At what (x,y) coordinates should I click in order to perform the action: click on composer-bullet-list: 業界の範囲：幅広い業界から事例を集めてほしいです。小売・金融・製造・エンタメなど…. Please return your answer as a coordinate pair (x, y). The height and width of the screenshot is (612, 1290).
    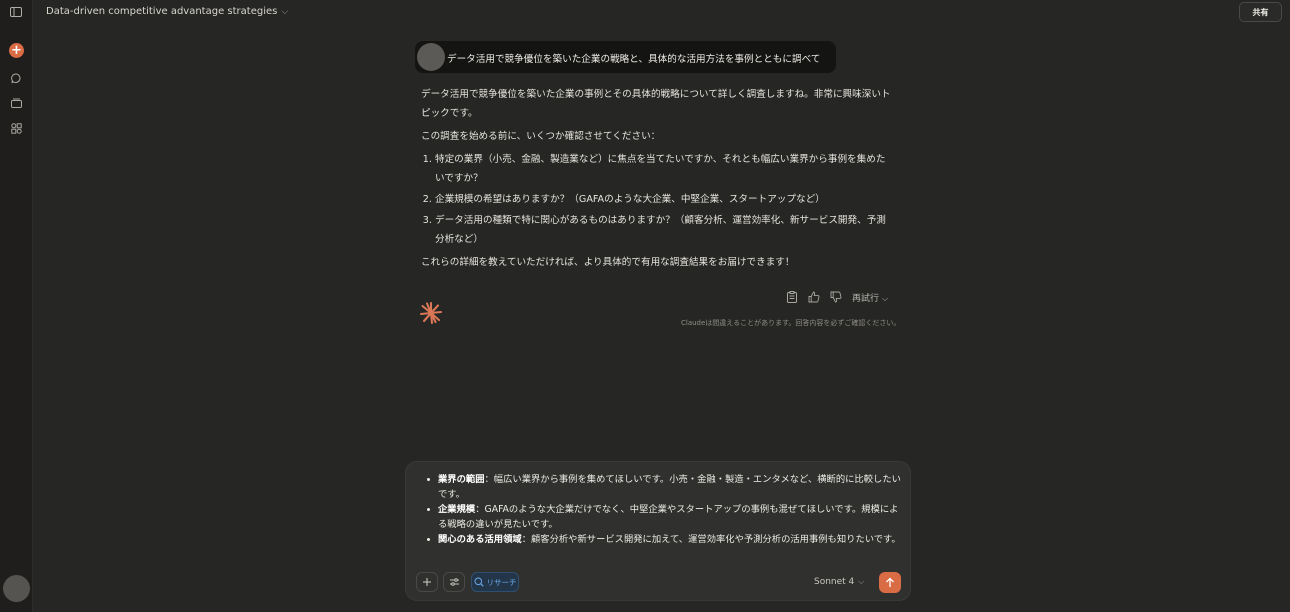
    Looking at the image, I should click on (664, 509).